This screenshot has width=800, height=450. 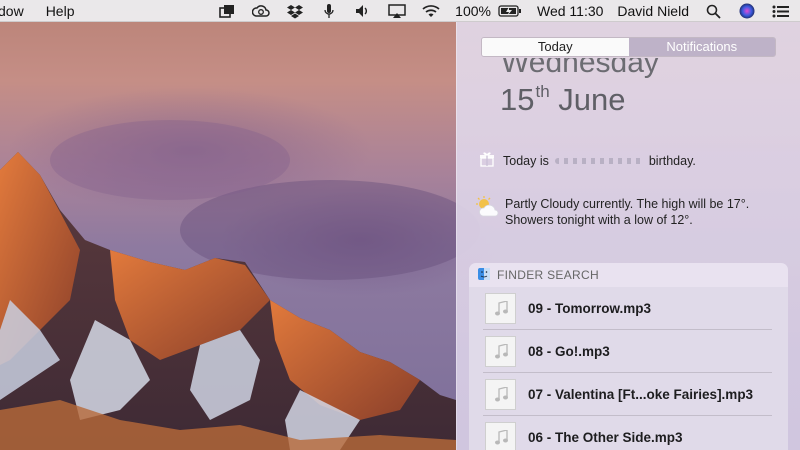 I want to click on tab-today: Today, so click(x=555, y=47).